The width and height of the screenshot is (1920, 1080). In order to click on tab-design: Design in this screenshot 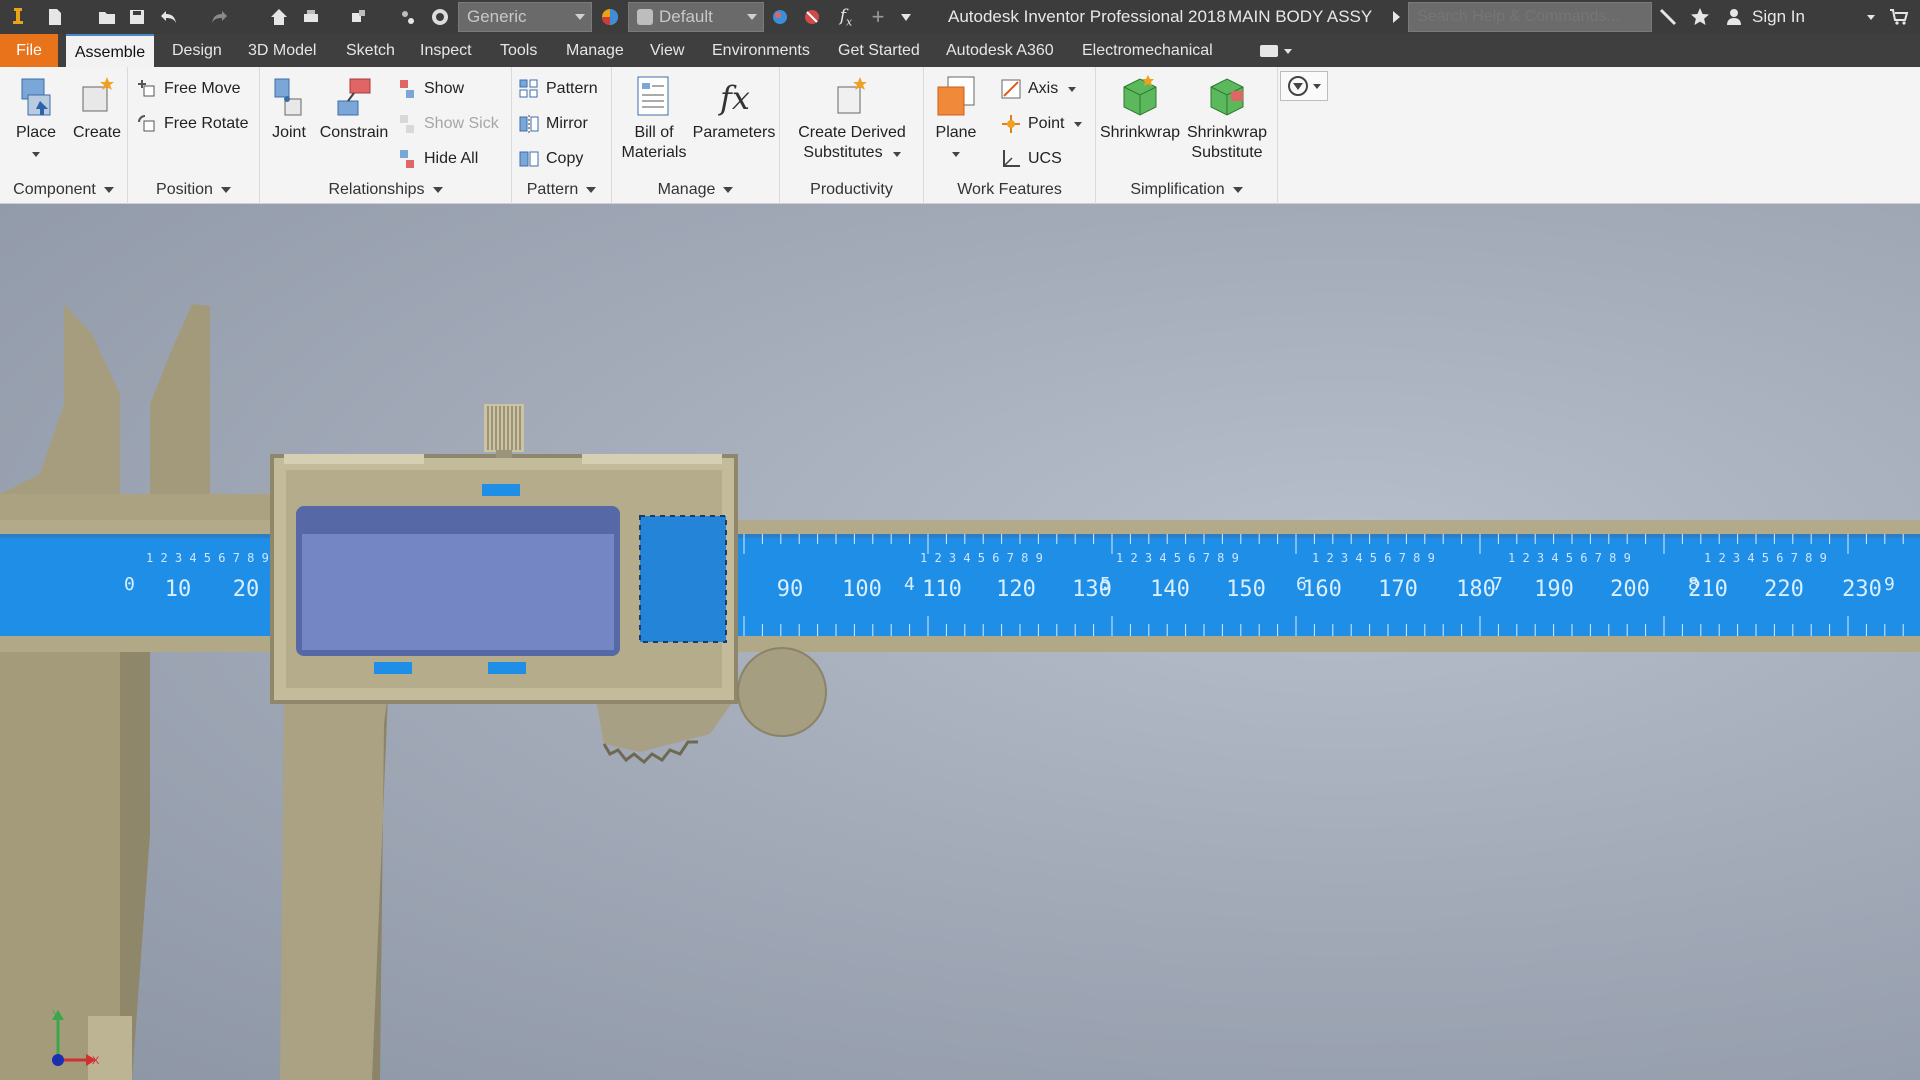, I will do `click(197, 50)`.